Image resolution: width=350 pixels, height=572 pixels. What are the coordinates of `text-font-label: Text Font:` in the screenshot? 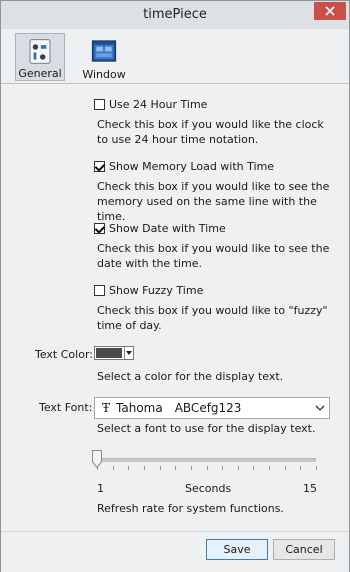 It's located at (66, 407).